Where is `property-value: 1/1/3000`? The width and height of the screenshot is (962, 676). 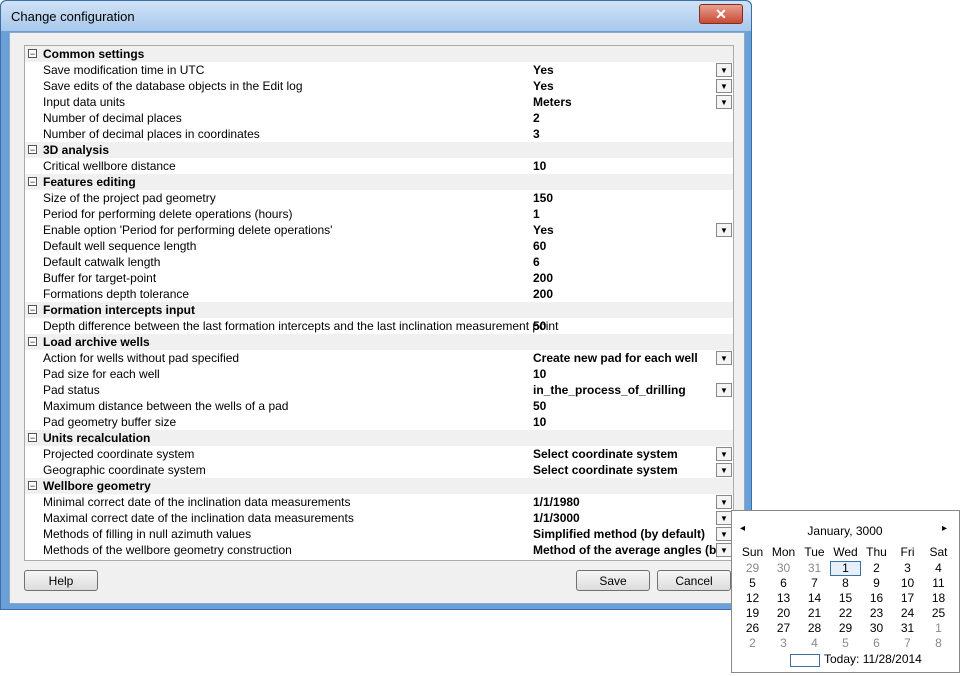
property-value: 1/1/3000 is located at coordinates (626, 518).